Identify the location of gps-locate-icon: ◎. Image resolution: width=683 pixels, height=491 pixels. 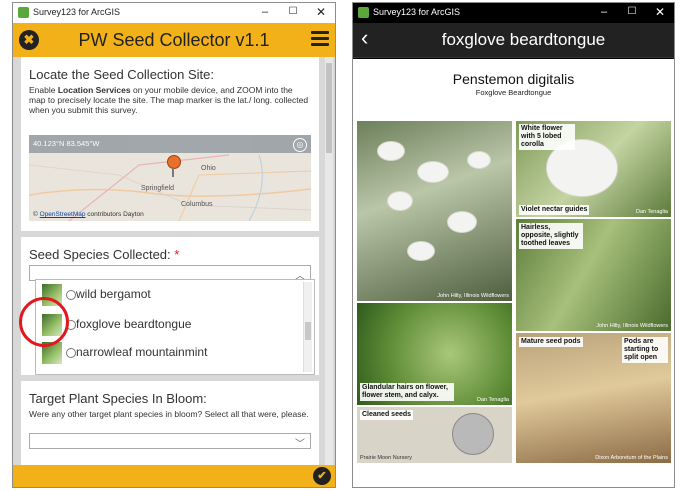
(300, 145).